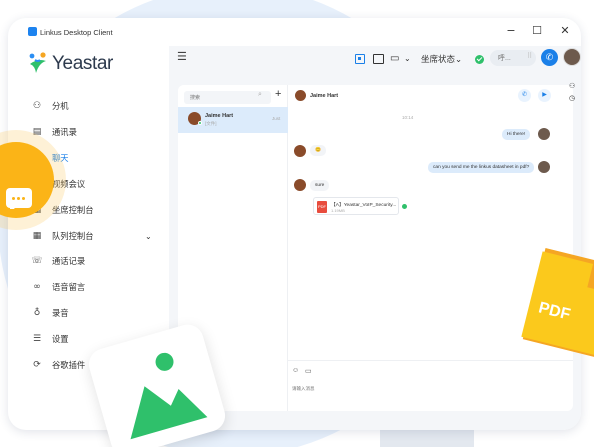 This screenshot has width=594, height=447. Describe the element at coordinates (430, 95) in the screenshot. I see `chat-header: Jaime Hart ✆ ▶` at that location.